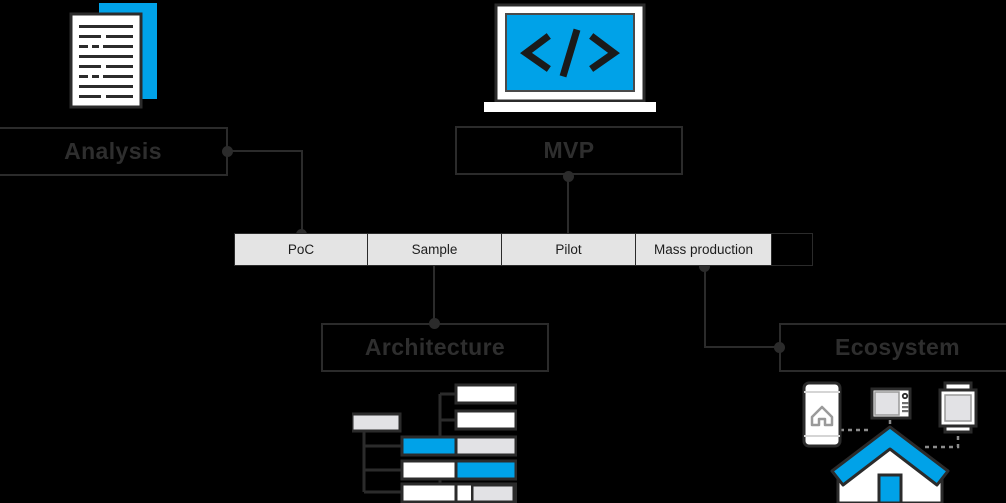  I want to click on phase-label-analysis: Analysis, so click(113, 151).